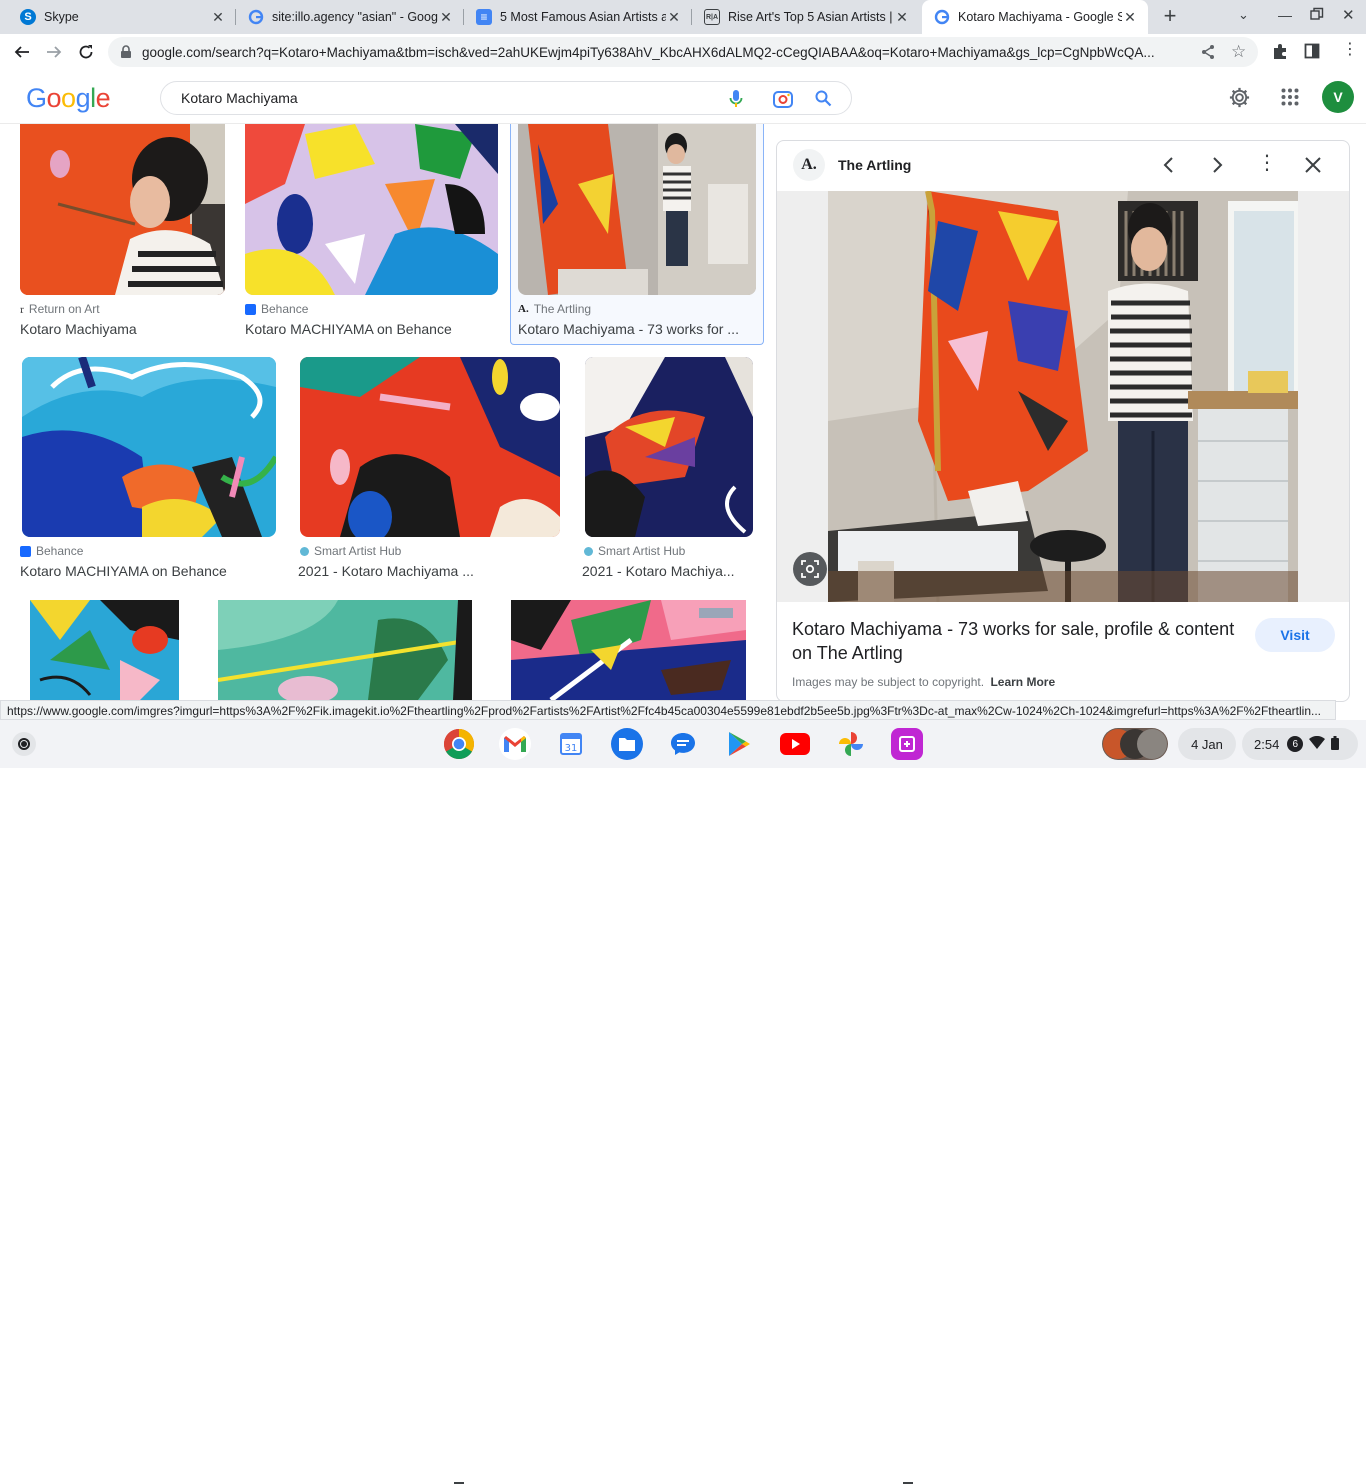 This screenshot has width=1366, height=1484. What do you see at coordinates (506, 98) in the screenshot?
I see `search-input: Kotaro Machiyama` at bounding box center [506, 98].